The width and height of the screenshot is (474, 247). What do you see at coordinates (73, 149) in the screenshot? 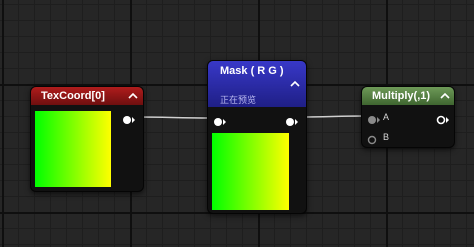
I see `texcoord-preview` at bounding box center [73, 149].